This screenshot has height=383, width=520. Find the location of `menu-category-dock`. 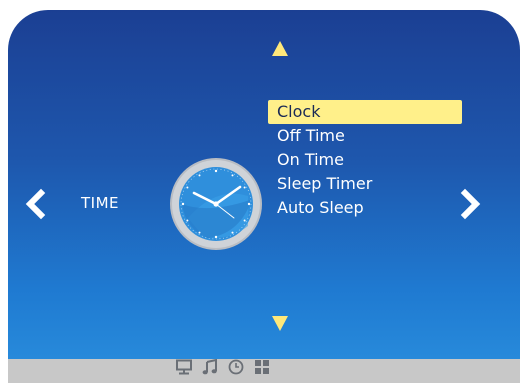

menu-category-dock is located at coordinates (223, 367).